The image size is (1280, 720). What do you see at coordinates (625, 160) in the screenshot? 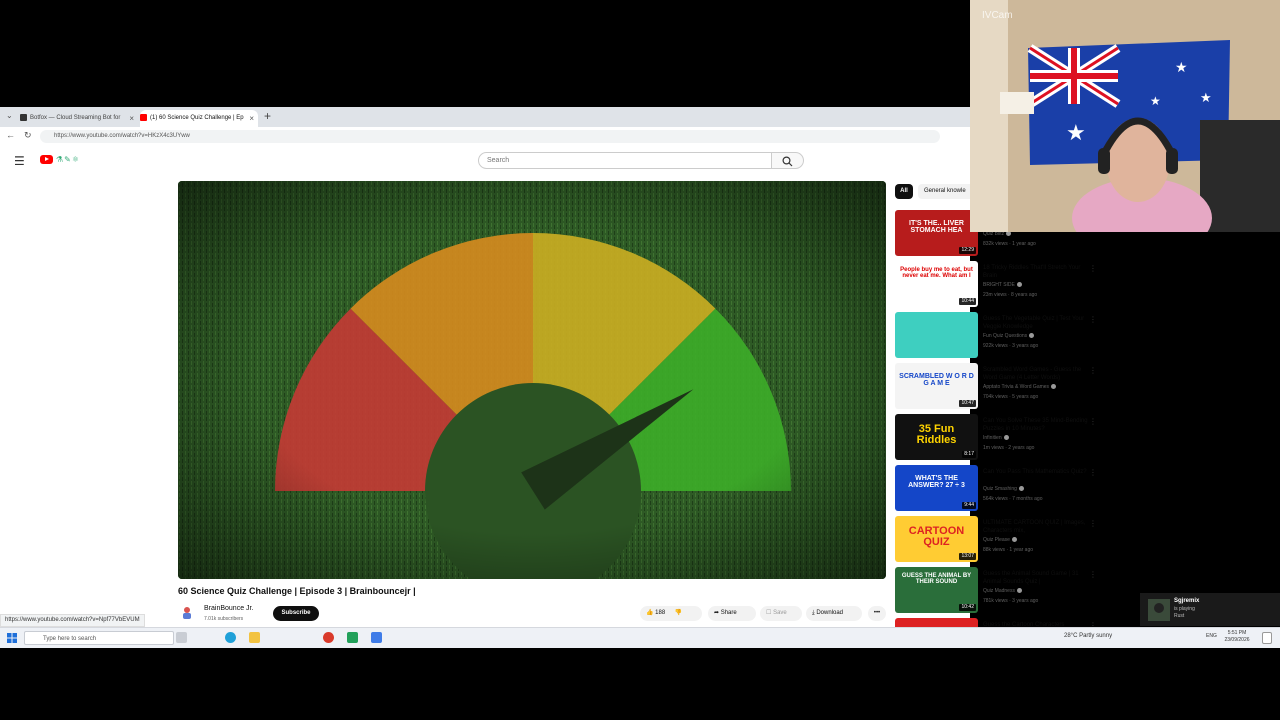
I see `search-input: Search` at bounding box center [625, 160].